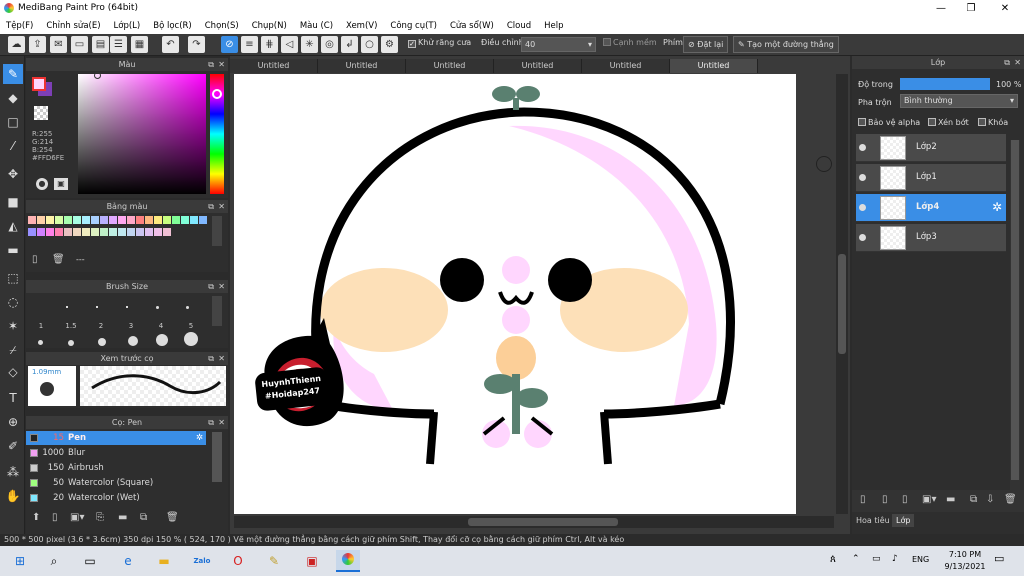 The width and height of the screenshot is (1024, 576). What do you see at coordinates (35, 259) in the screenshot?
I see `new-document-icon: ▯` at bounding box center [35, 259].